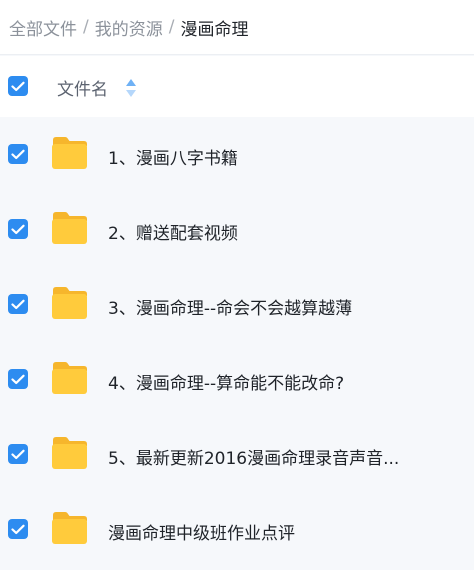 The height and width of the screenshot is (570, 474). I want to click on list-item: 4、漫画命理--算命能不能改命?, so click(237, 379).